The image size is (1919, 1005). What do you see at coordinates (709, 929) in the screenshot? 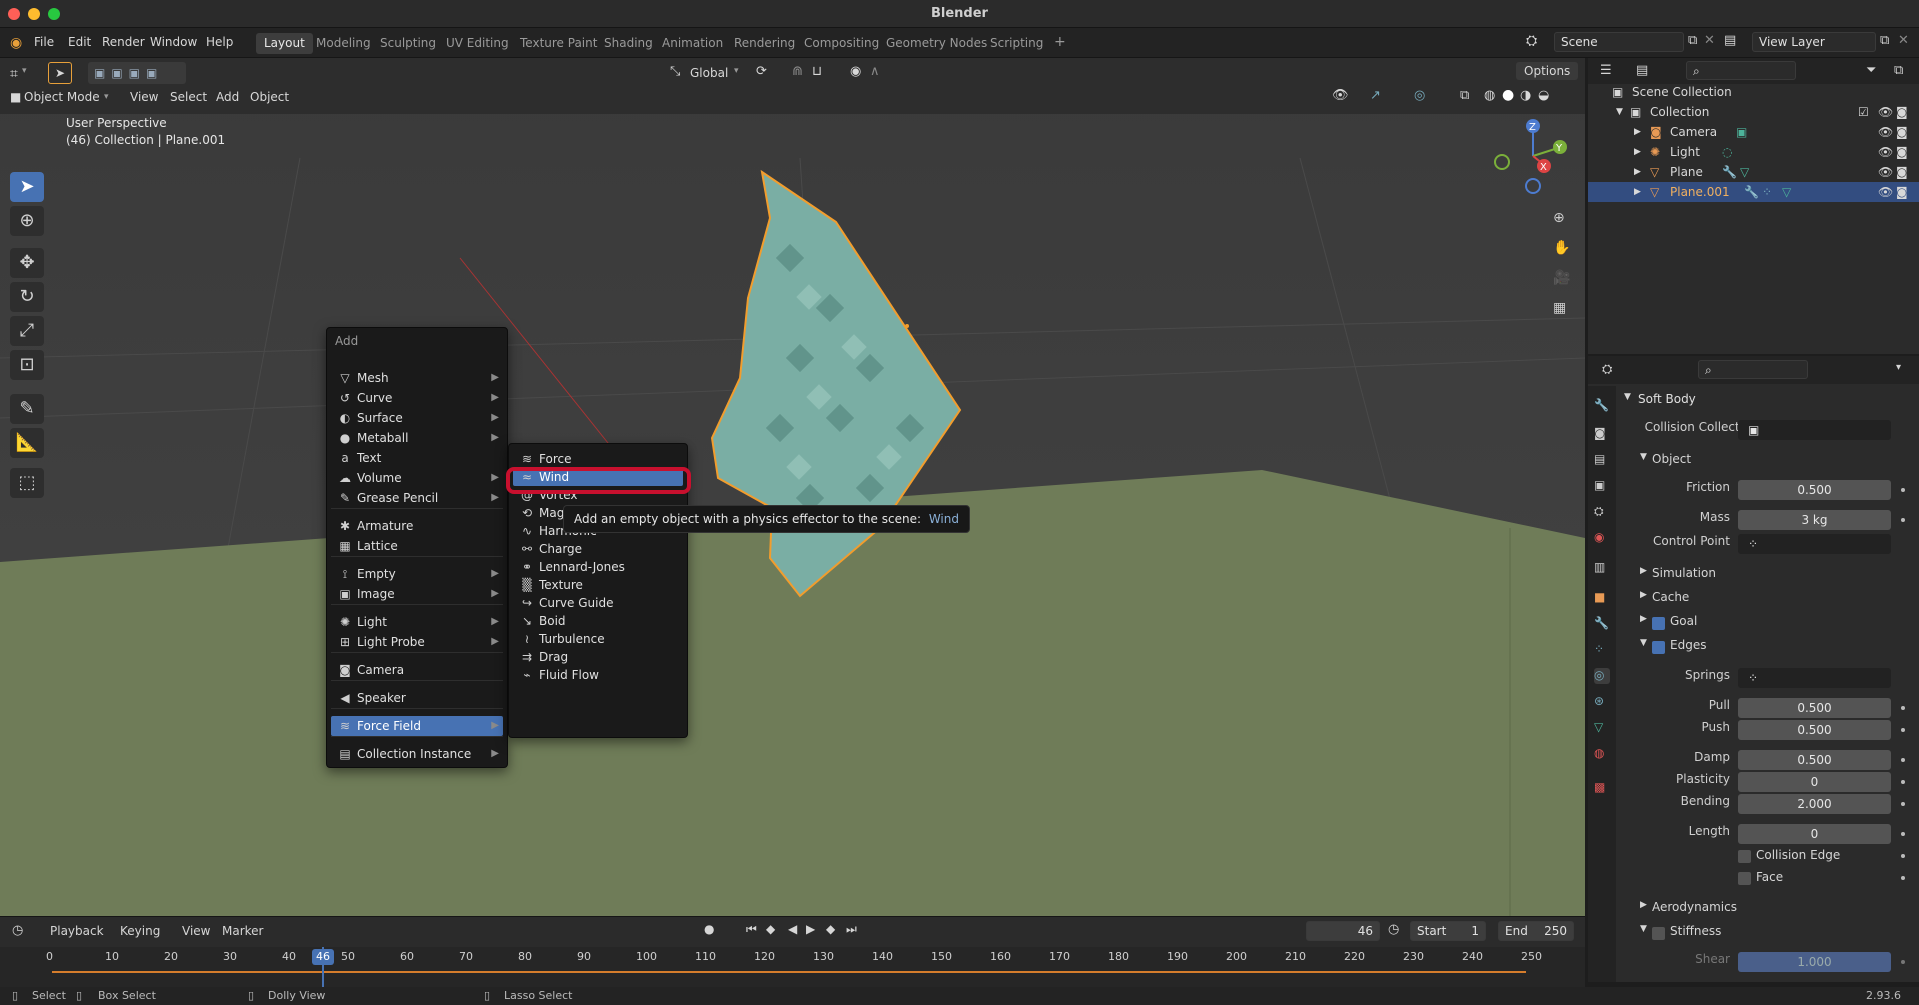
I see `record-icon: ●` at bounding box center [709, 929].